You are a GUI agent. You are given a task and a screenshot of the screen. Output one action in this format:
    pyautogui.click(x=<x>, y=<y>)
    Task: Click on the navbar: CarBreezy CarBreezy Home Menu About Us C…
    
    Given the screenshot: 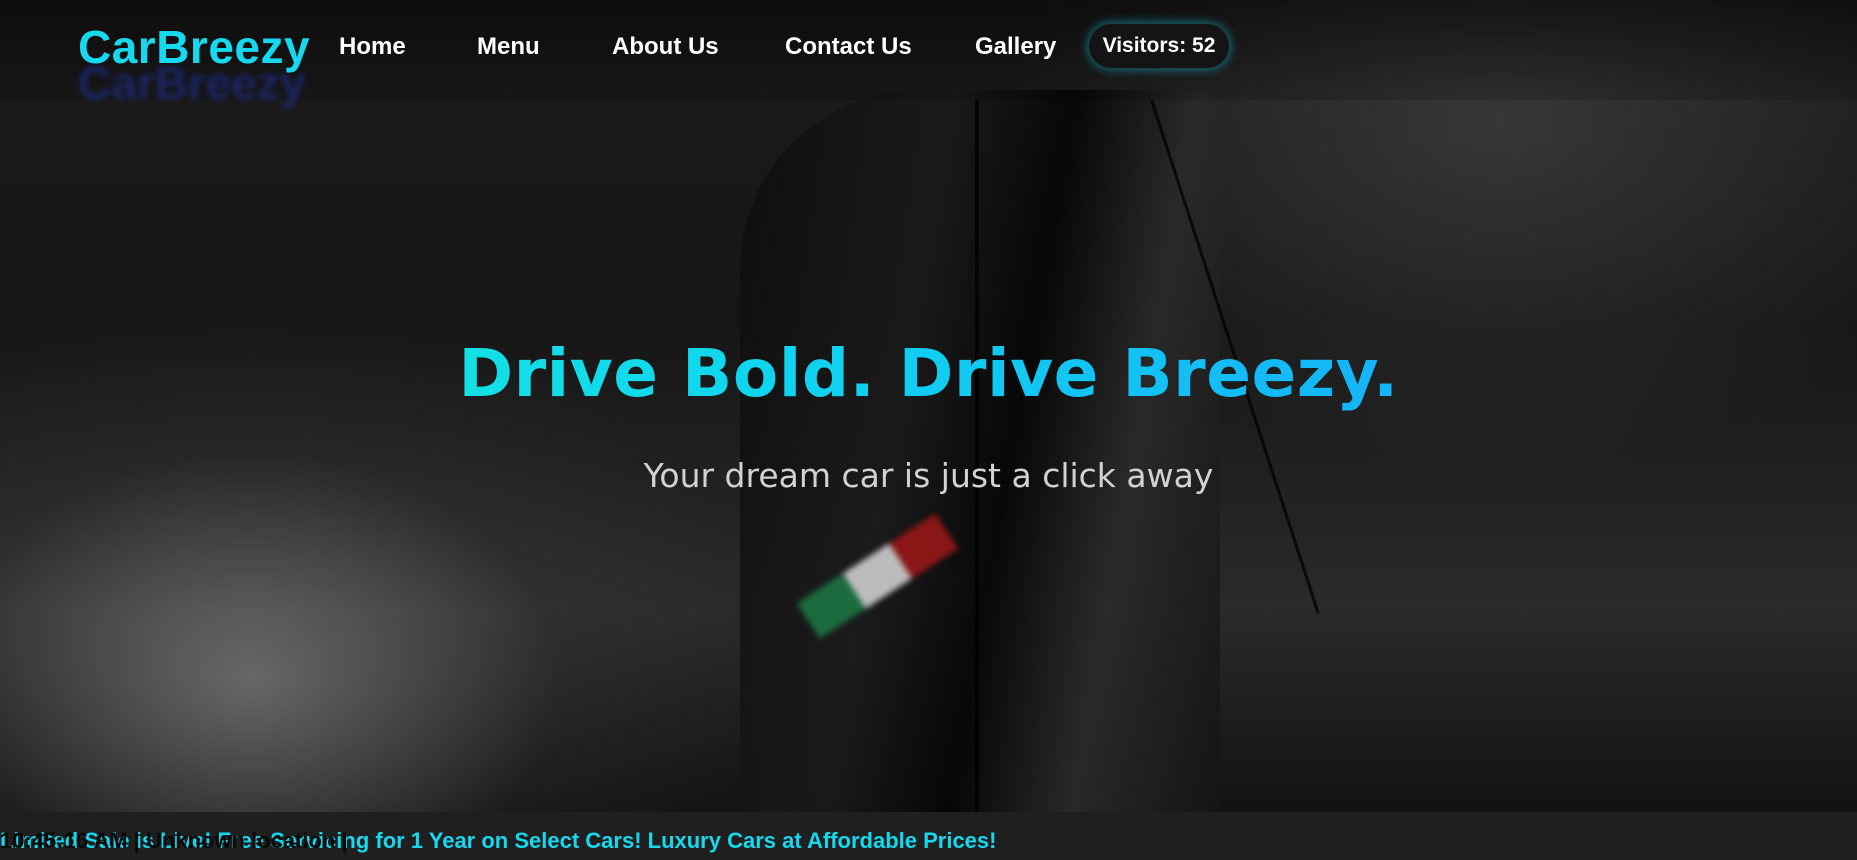 What is the action you would take?
    pyautogui.click(x=928, y=54)
    